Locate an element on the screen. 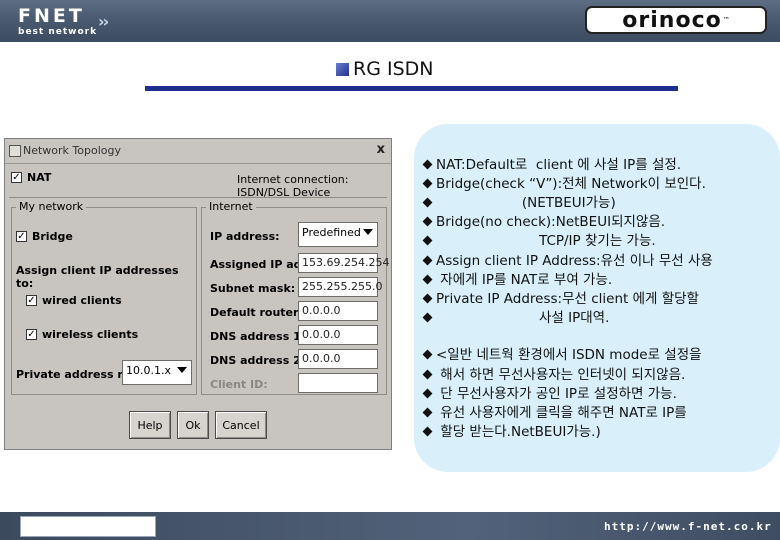  dns2-input: 0.0.0.0 is located at coordinates (338, 359).